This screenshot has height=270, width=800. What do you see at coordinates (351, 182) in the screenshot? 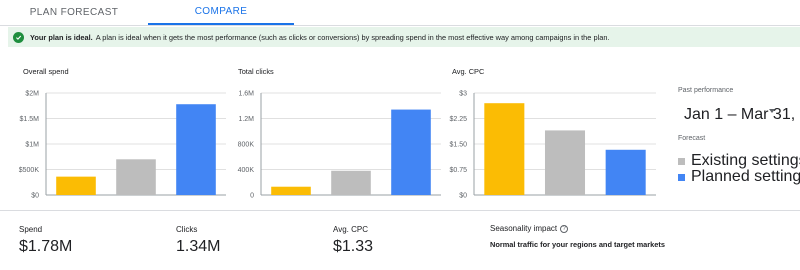
I see `total-clicks-bar-existing-settings` at bounding box center [351, 182].